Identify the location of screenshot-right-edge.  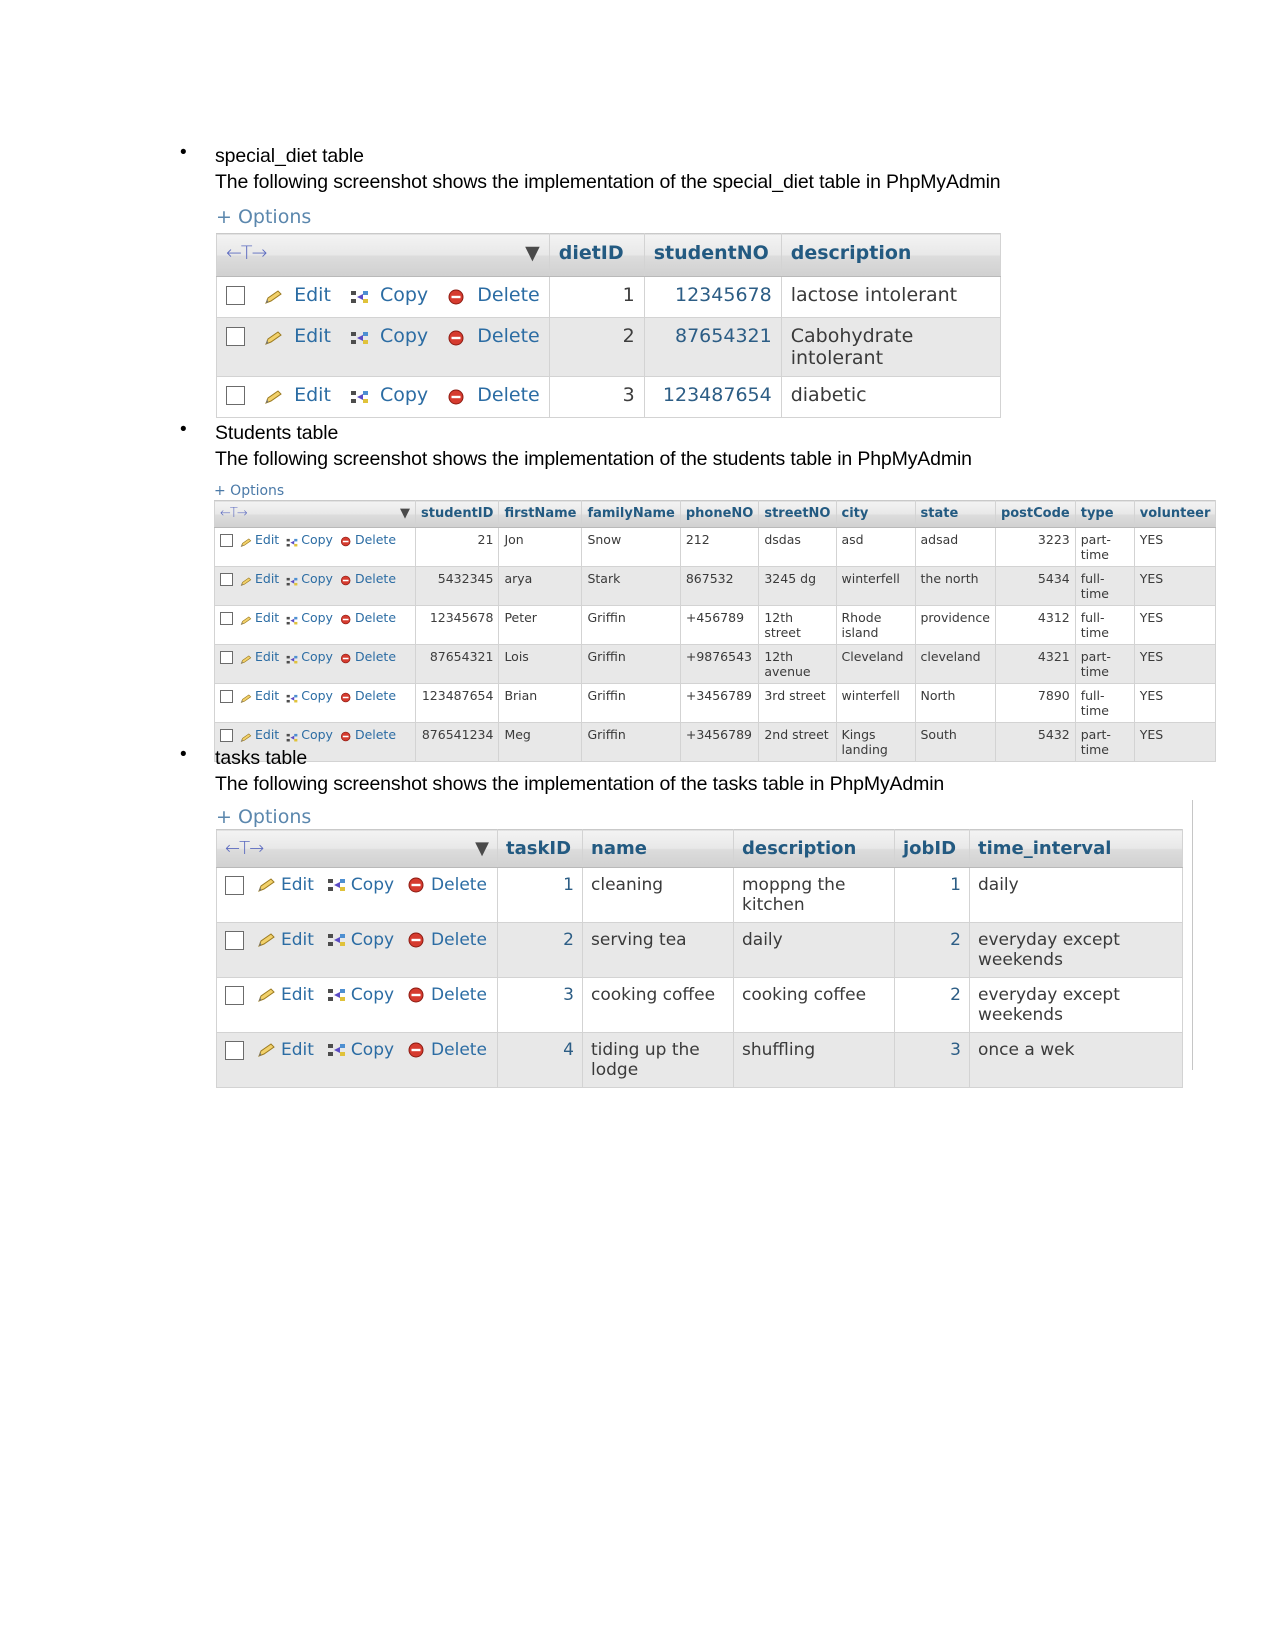
(1192, 935).